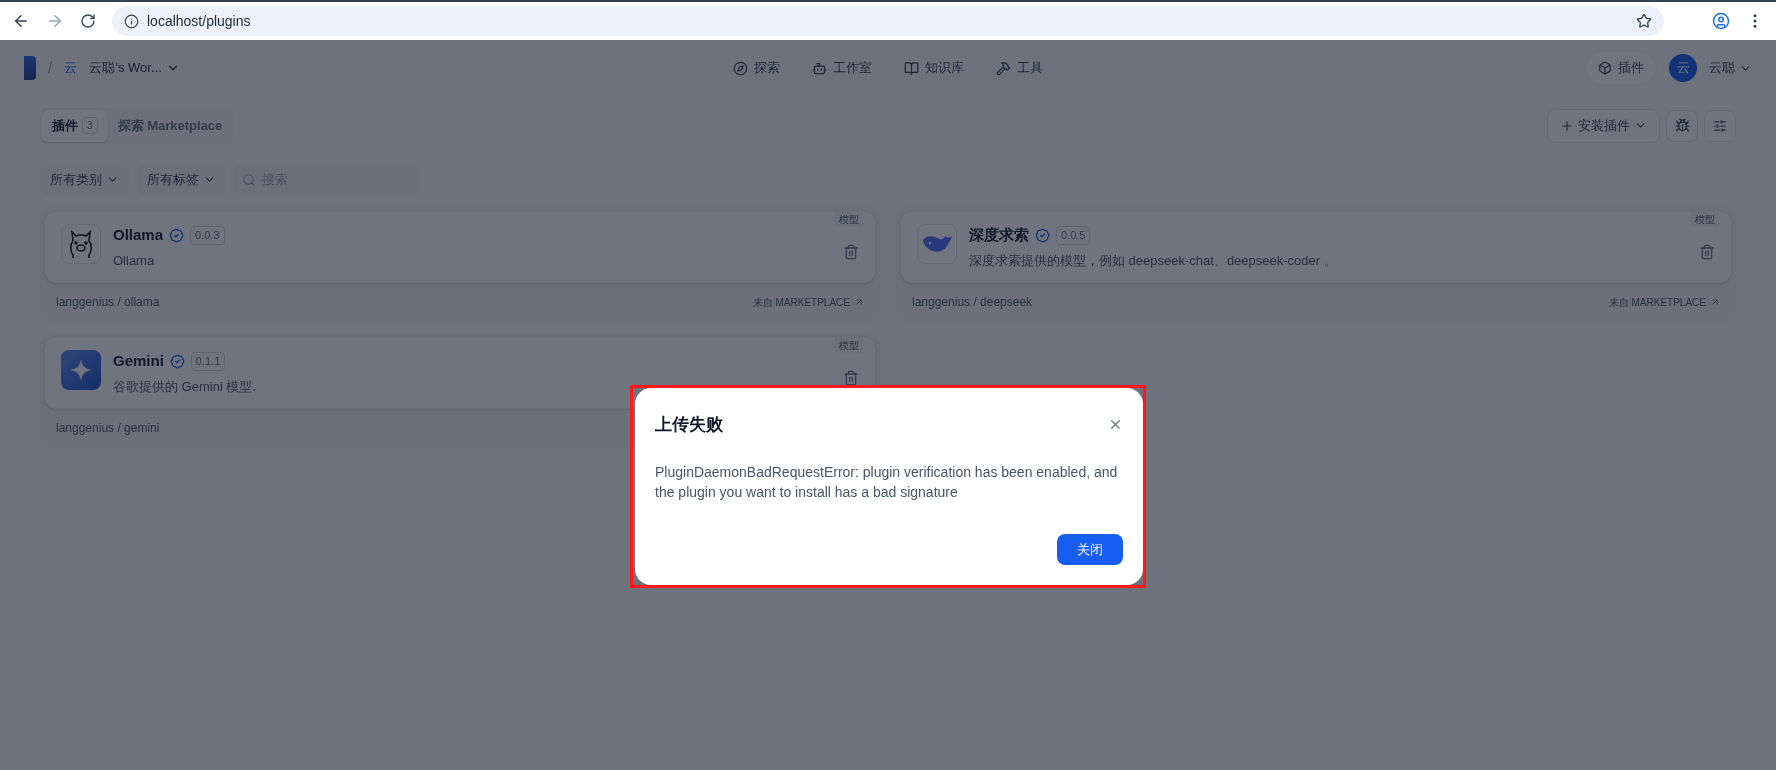 This screenshot has height=770, width=1776. I want to click on sparkle-logo-icon, so click(81, 370).